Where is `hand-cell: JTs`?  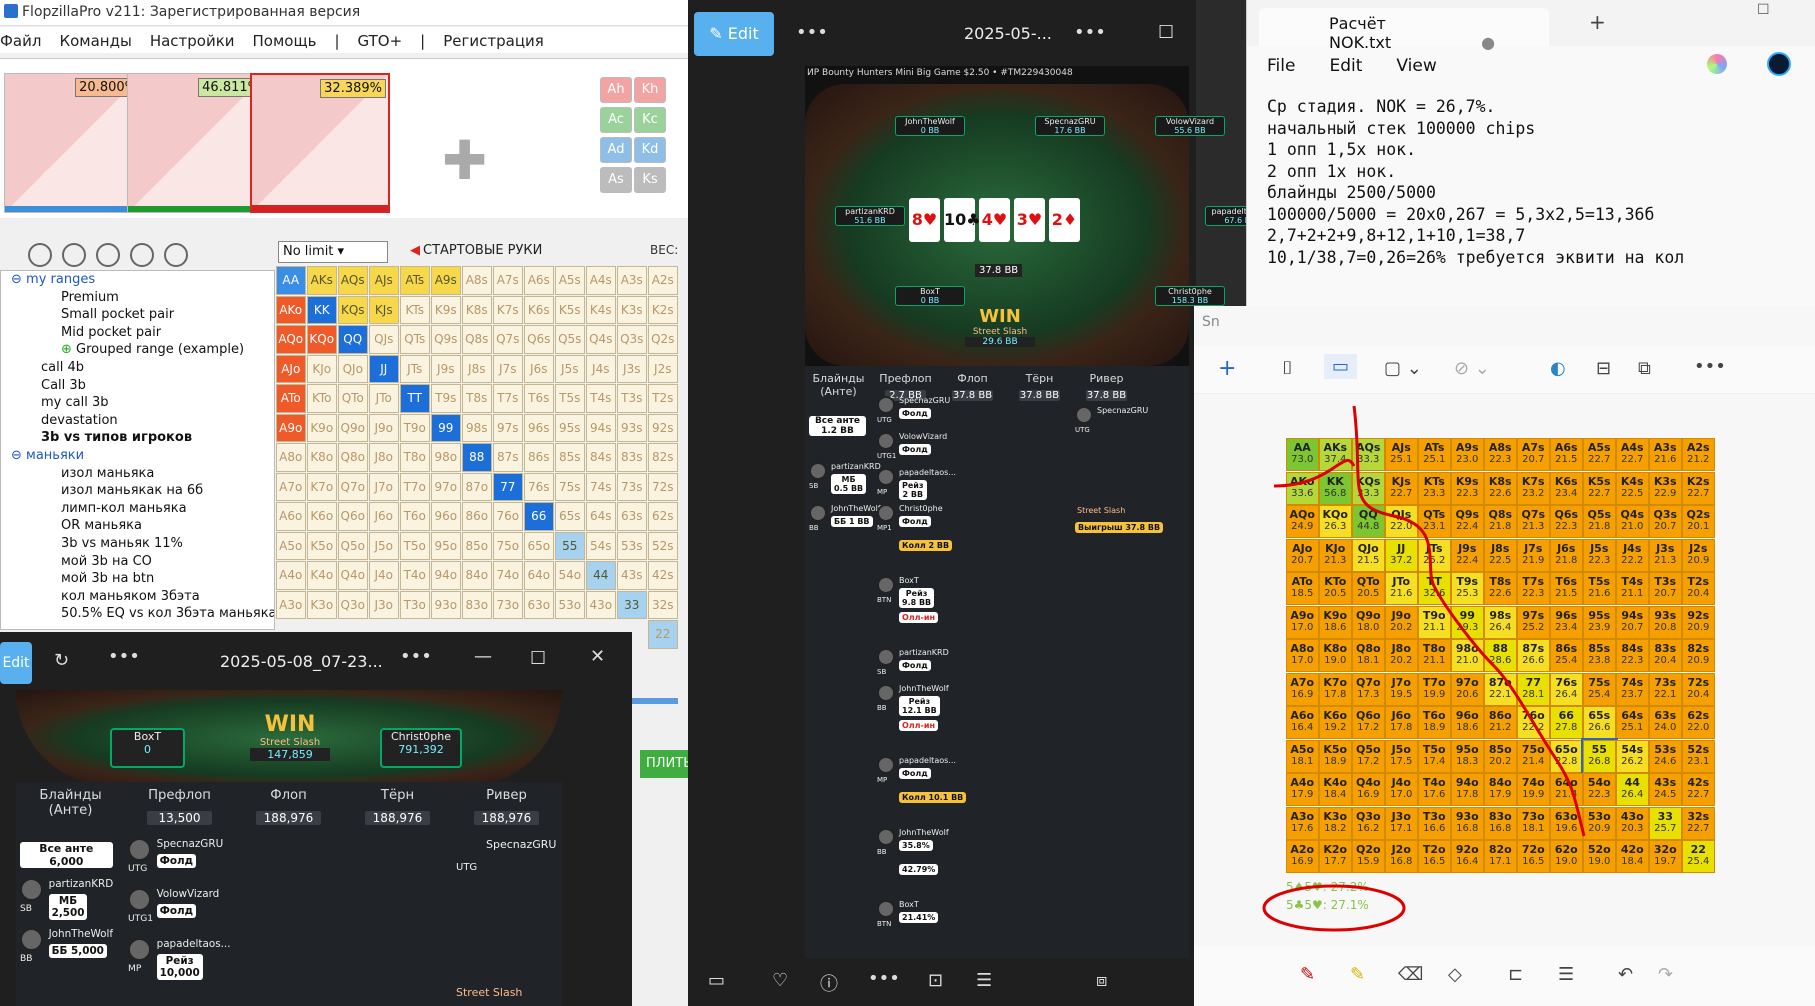
hand-cell: JTs is located at coordinates (415, 368).